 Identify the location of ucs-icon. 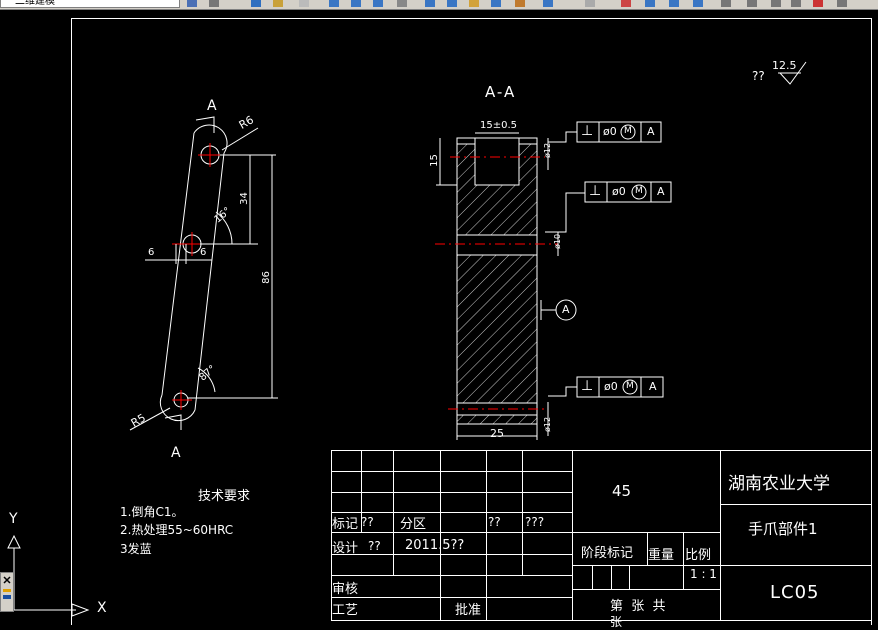
(48, 575).